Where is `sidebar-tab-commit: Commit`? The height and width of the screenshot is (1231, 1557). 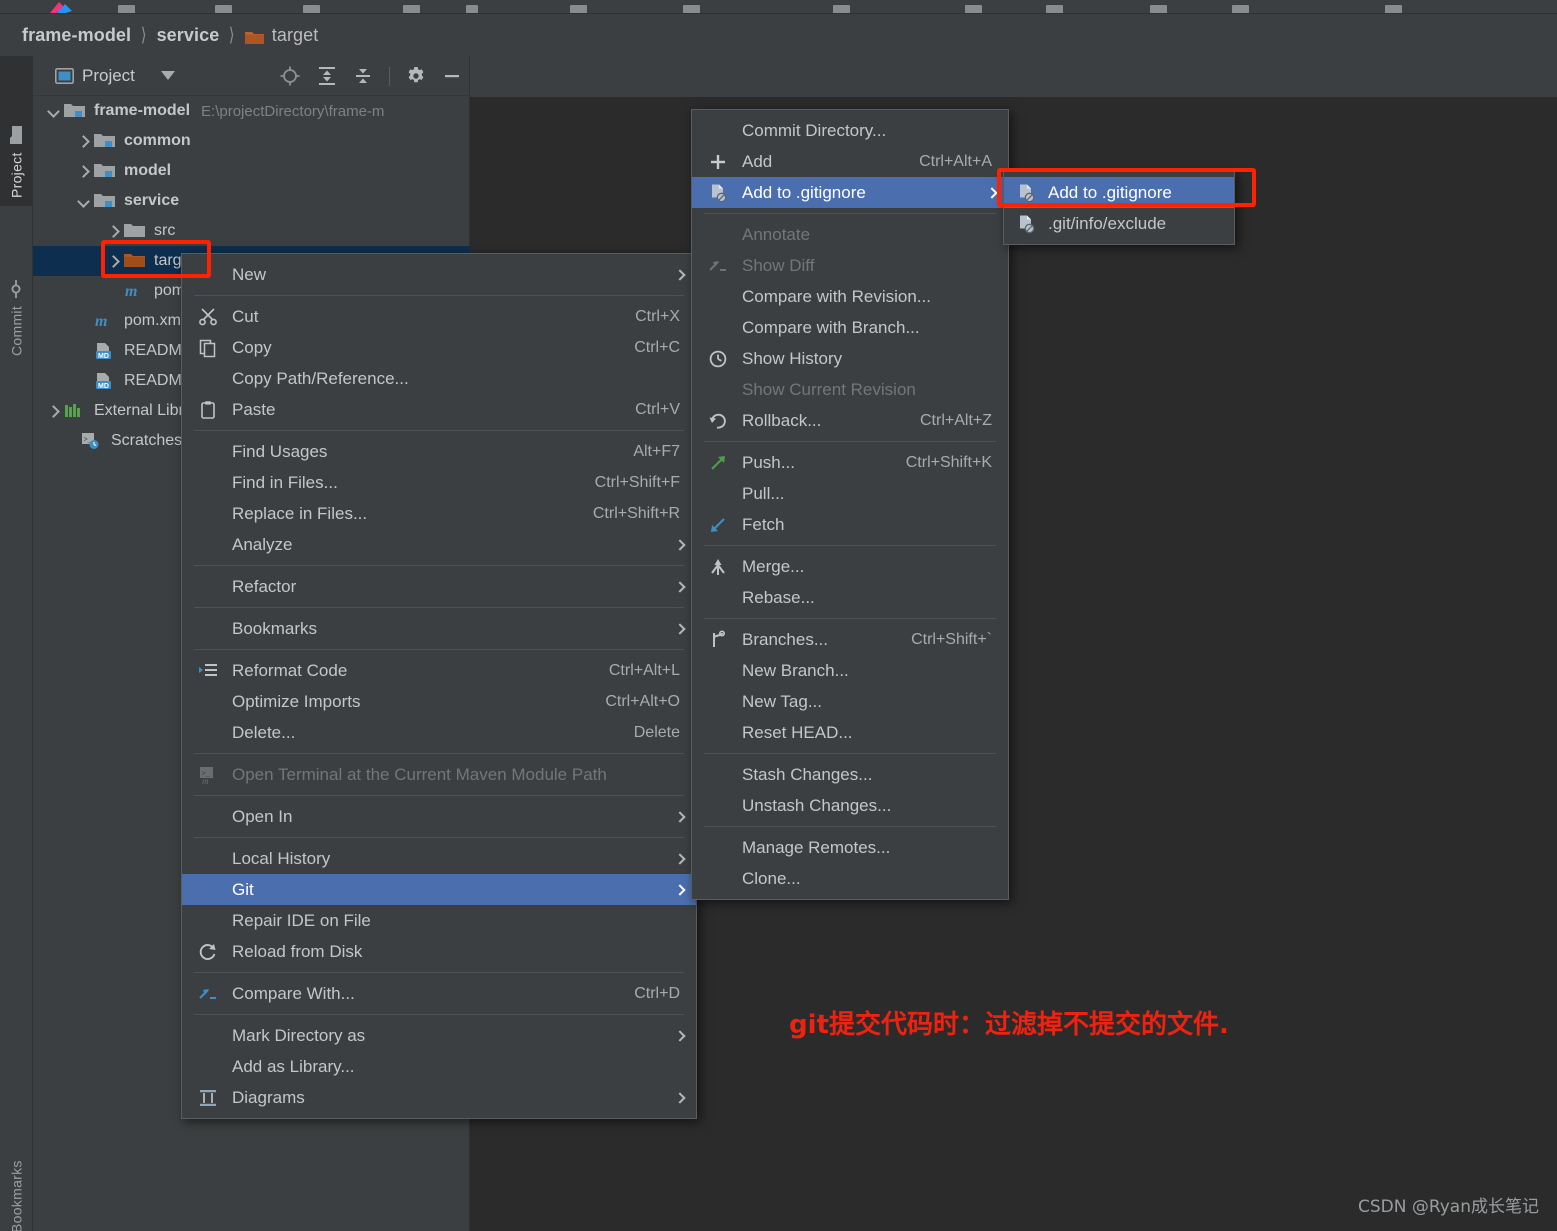
sidebar-tab-commit: Commit is located at coordinates (16, 289).